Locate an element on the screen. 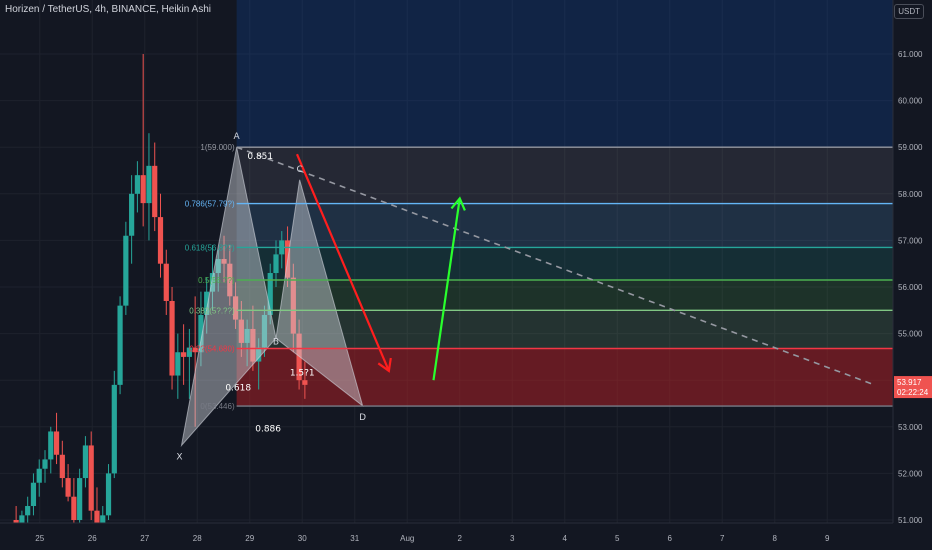 This screenshot has height=550, width=932. price-tick-label: 51.000 is located at coordinates (910, 520).